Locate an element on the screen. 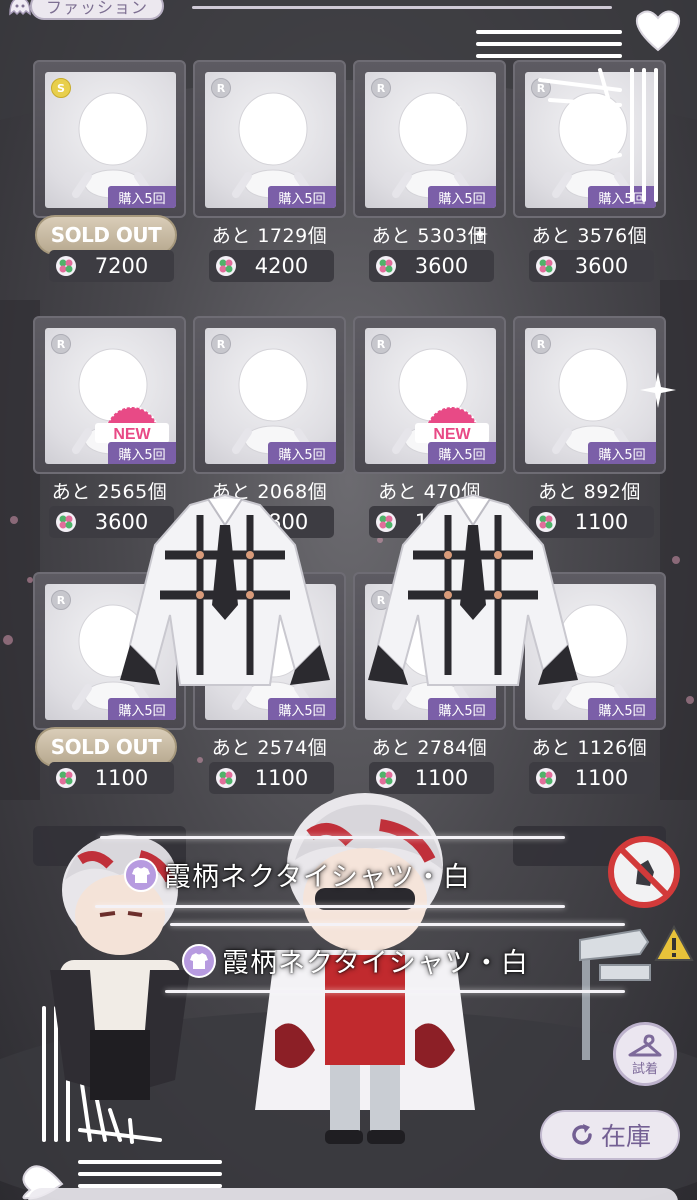  bottom-panel-edge is located at coordinates (353, 1194).